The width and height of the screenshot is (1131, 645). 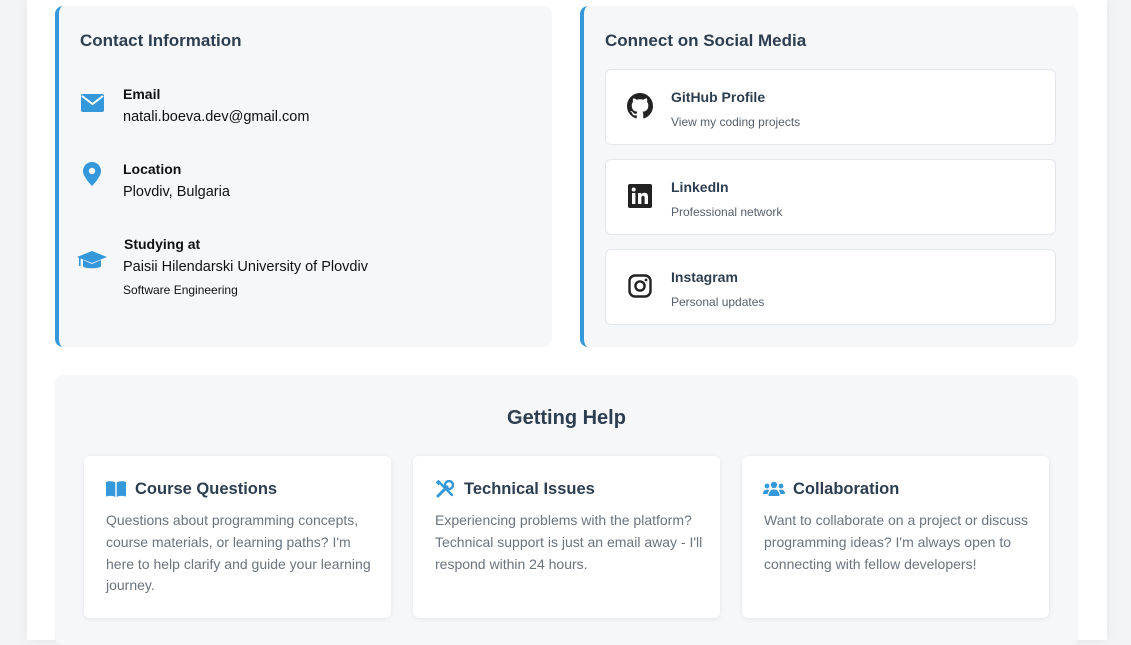 What do you see at coordinates (92, 262) in the screenshot?
I see `graduation-cap-icon` at bounding box center [92, 262].